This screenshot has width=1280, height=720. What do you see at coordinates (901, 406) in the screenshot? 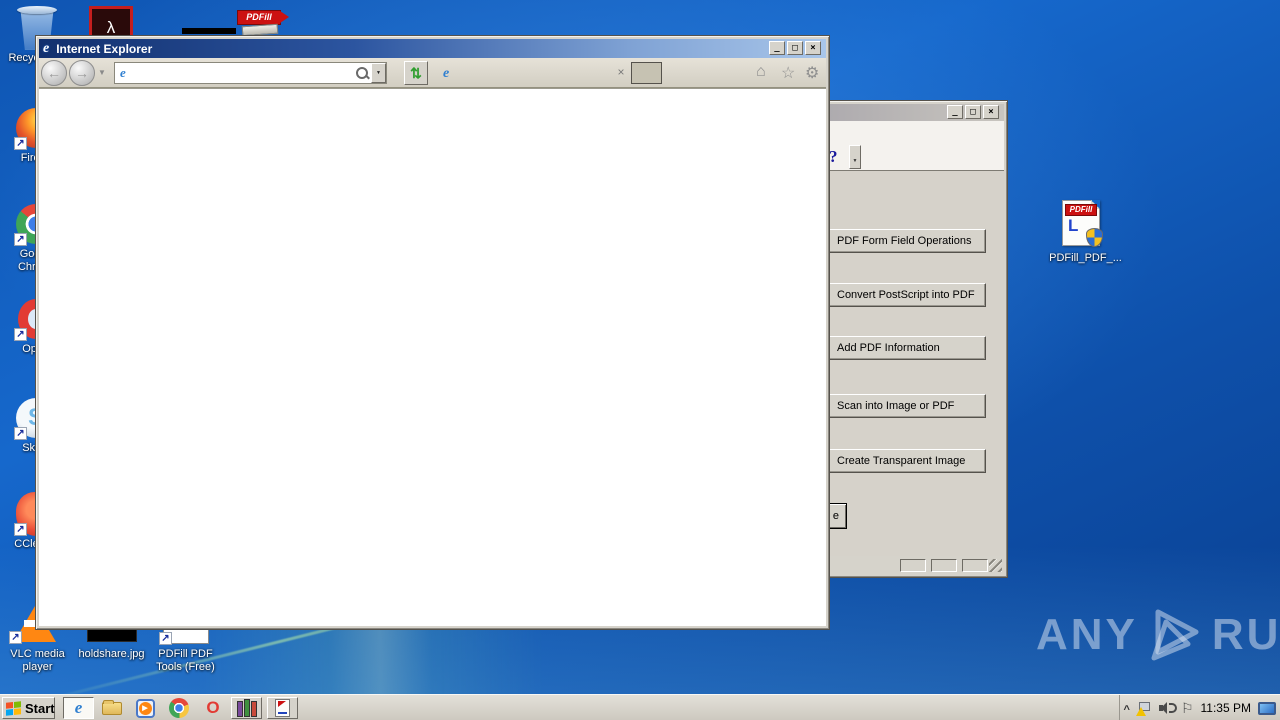
I see `scan-into-image-button: Scan into Image or PDF` at bounding box center [901, 406].